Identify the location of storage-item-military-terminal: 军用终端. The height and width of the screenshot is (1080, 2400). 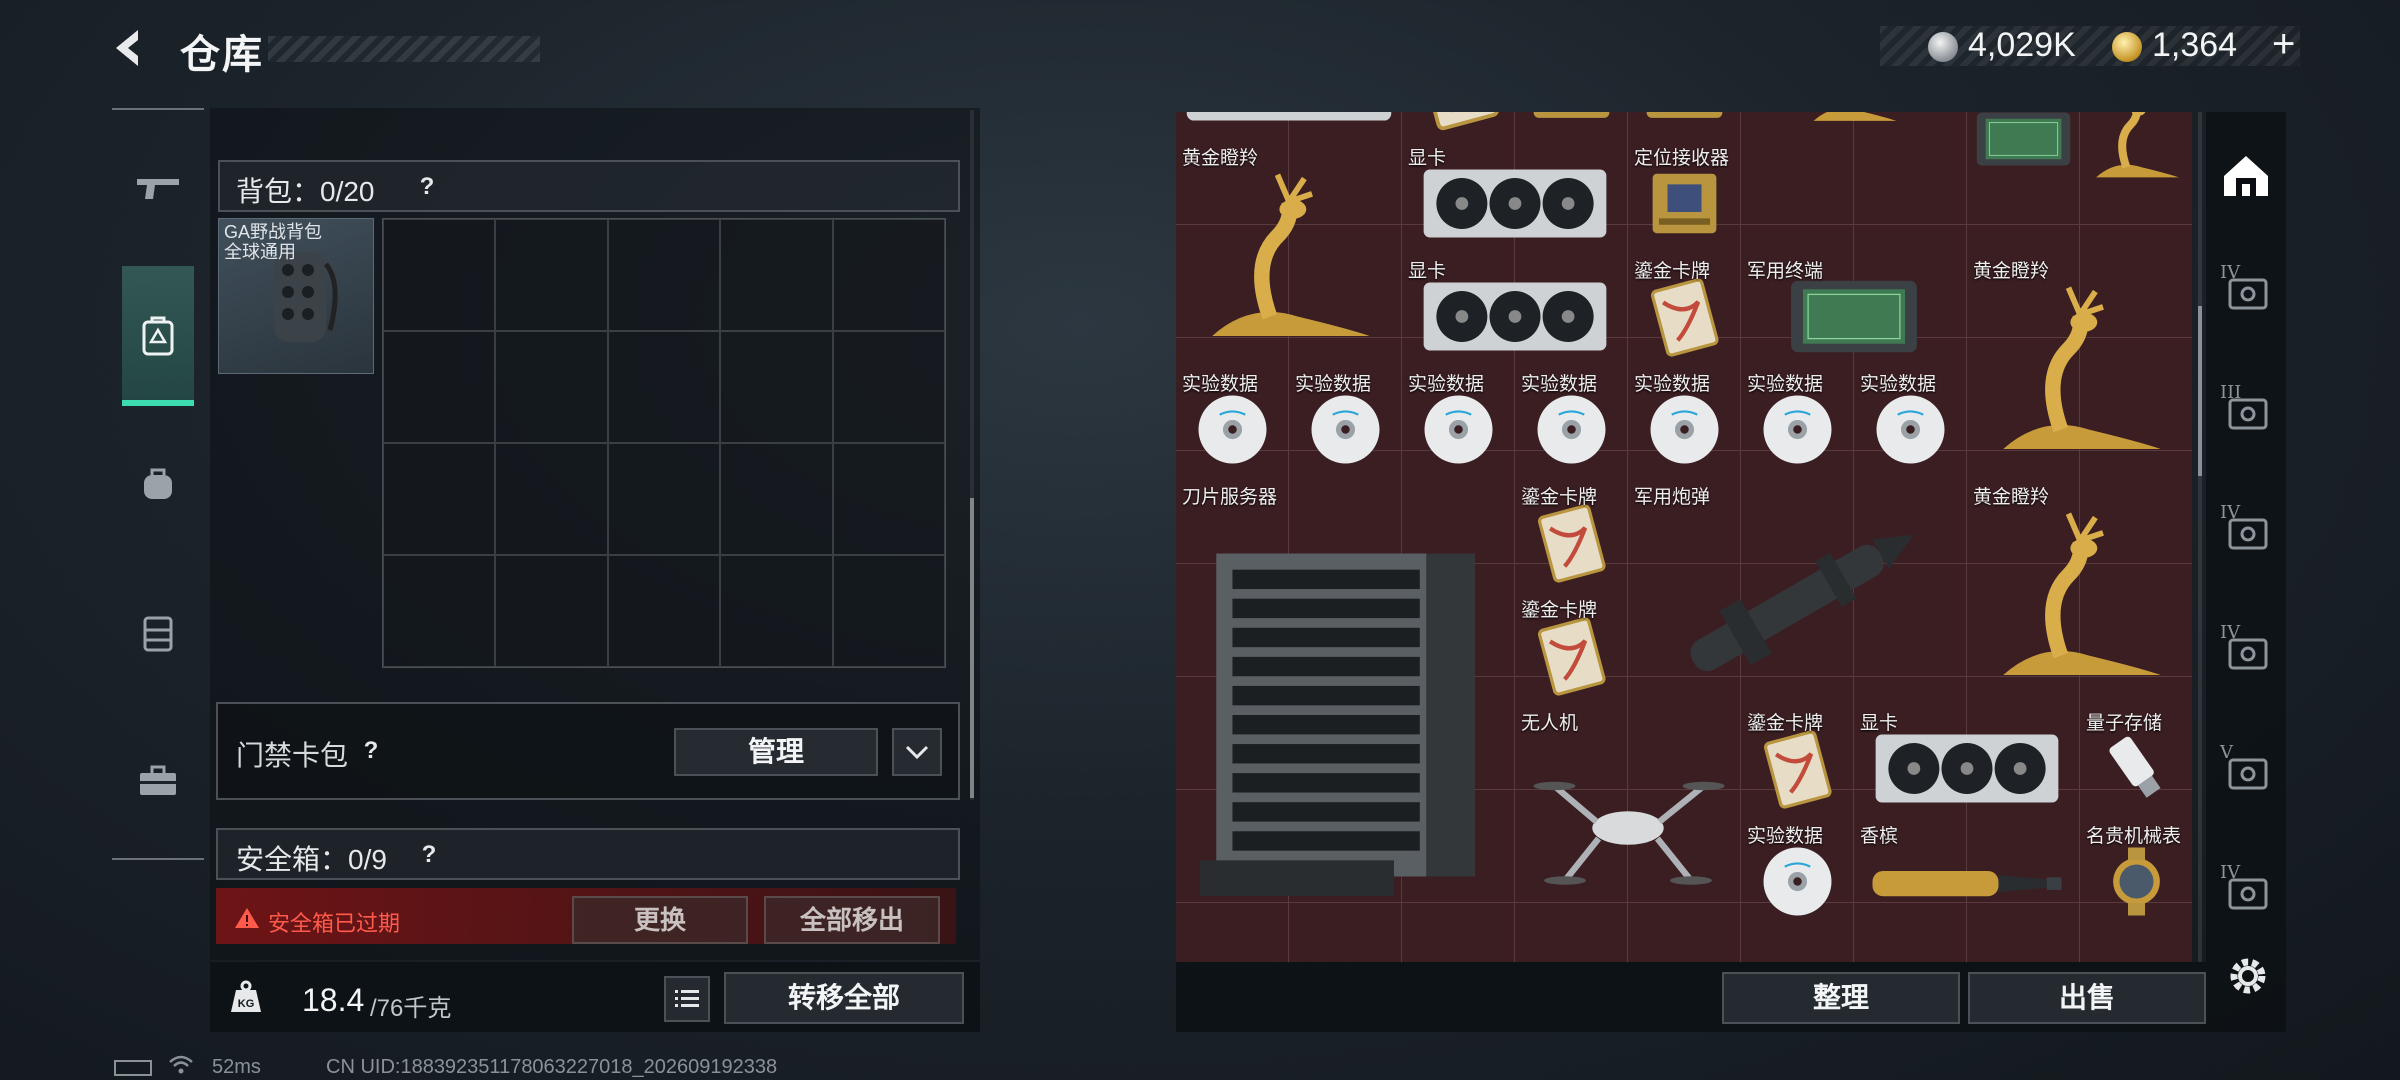
(1854, 308).